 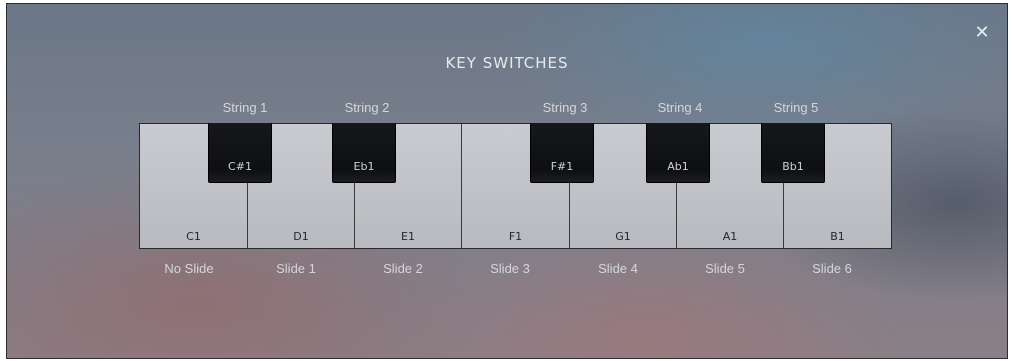 I want to click on key-label: F#1, so click(x=562, y=166).